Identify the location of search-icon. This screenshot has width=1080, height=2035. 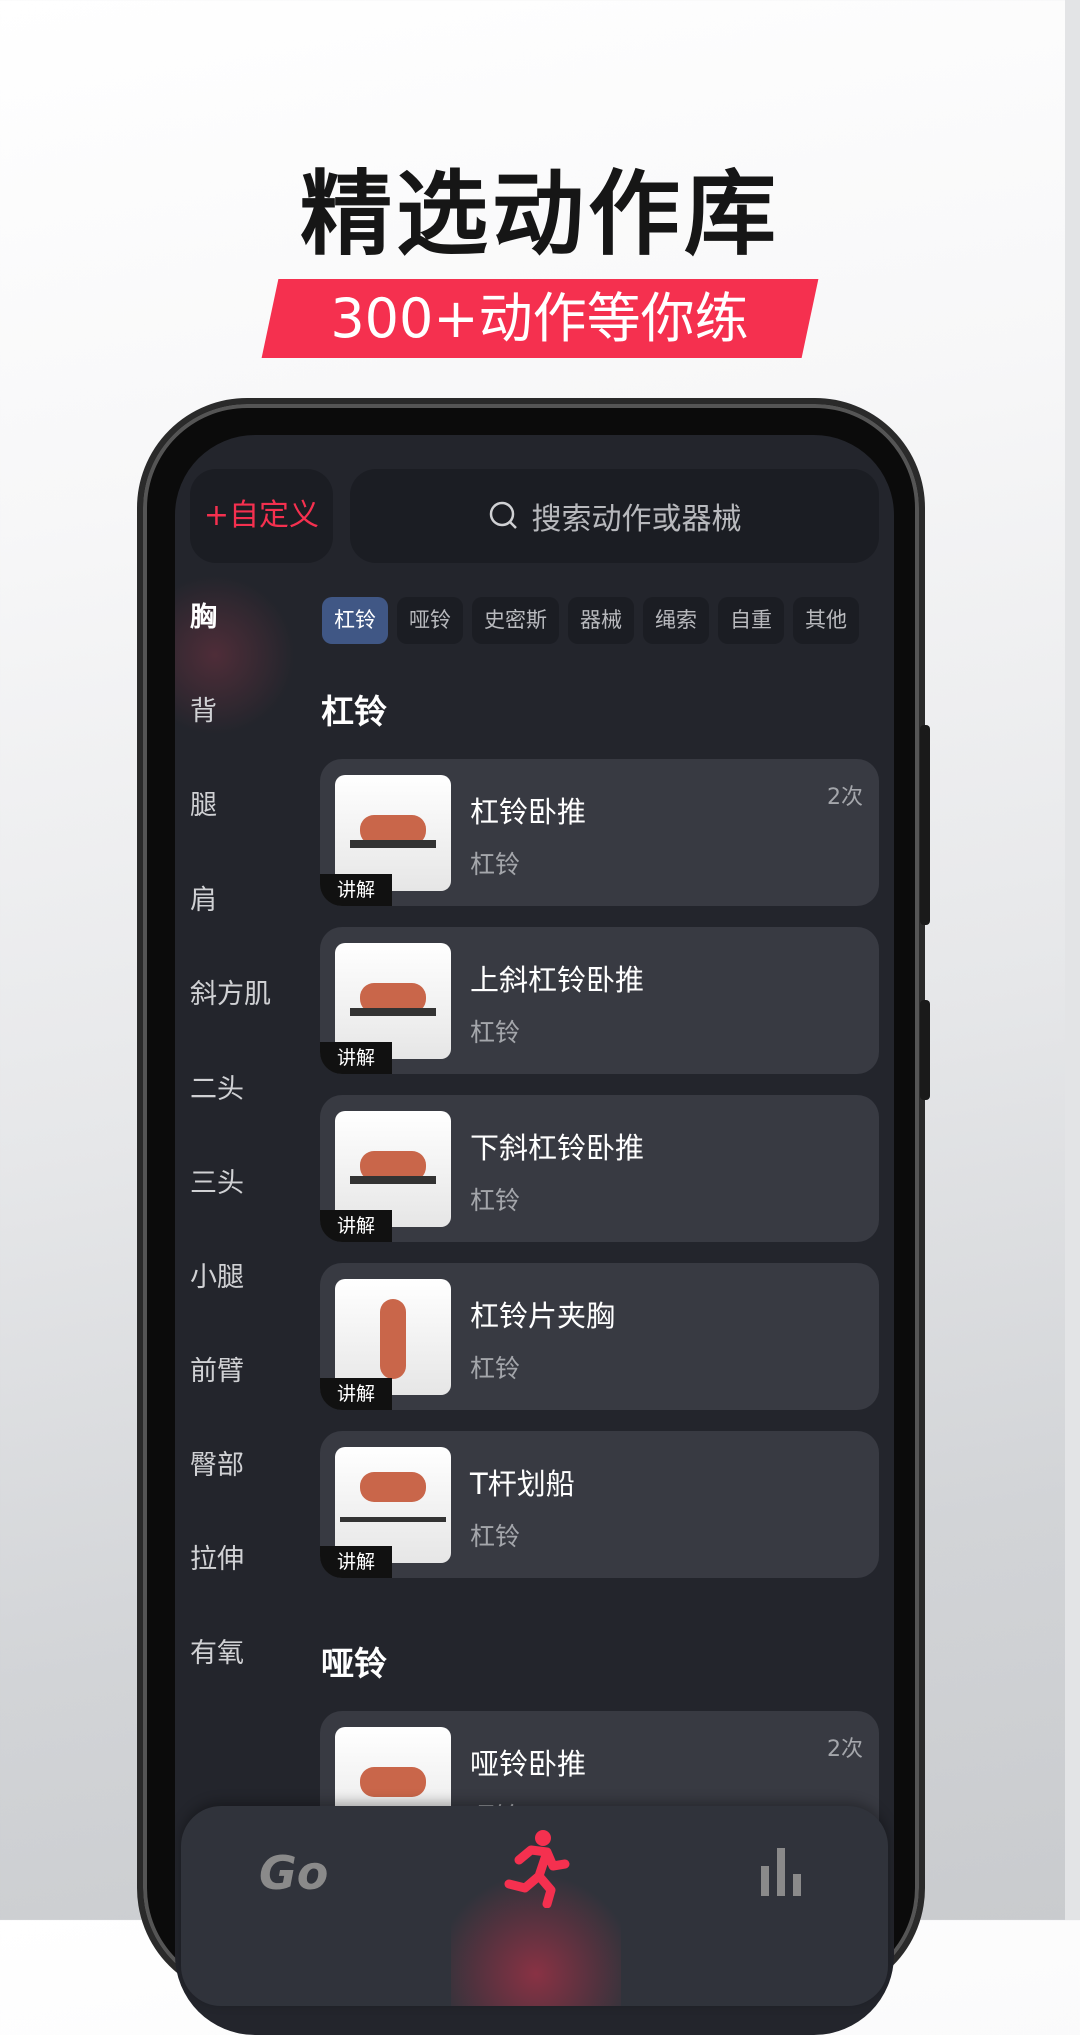
(503, 515).